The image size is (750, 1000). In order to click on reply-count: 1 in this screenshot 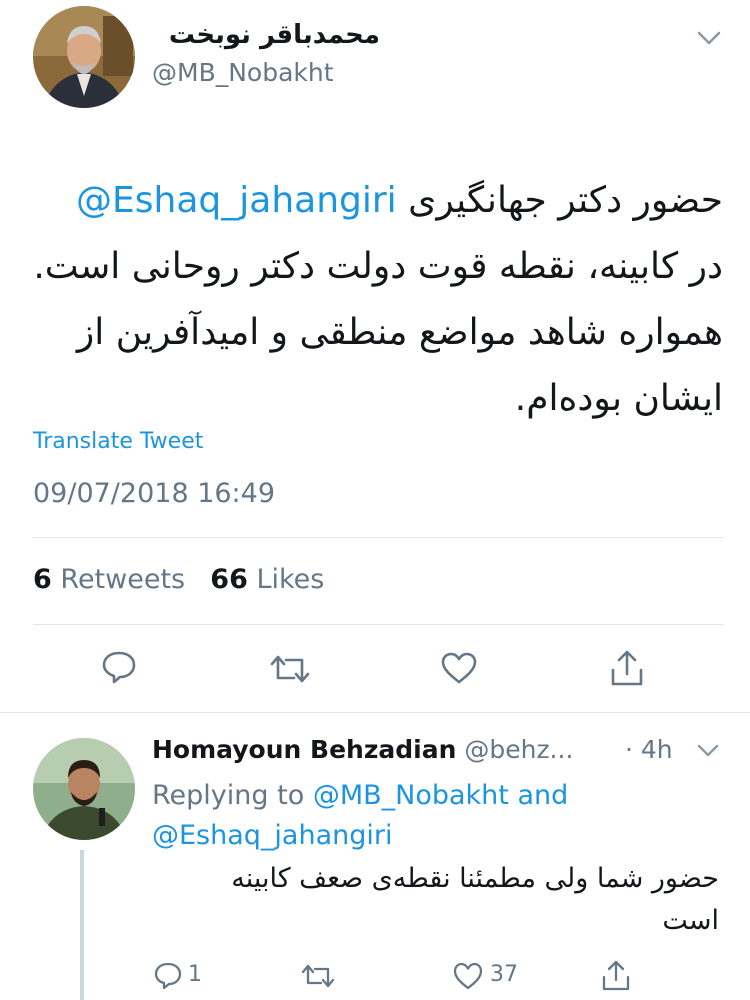, I will do `click(195, 975)`.